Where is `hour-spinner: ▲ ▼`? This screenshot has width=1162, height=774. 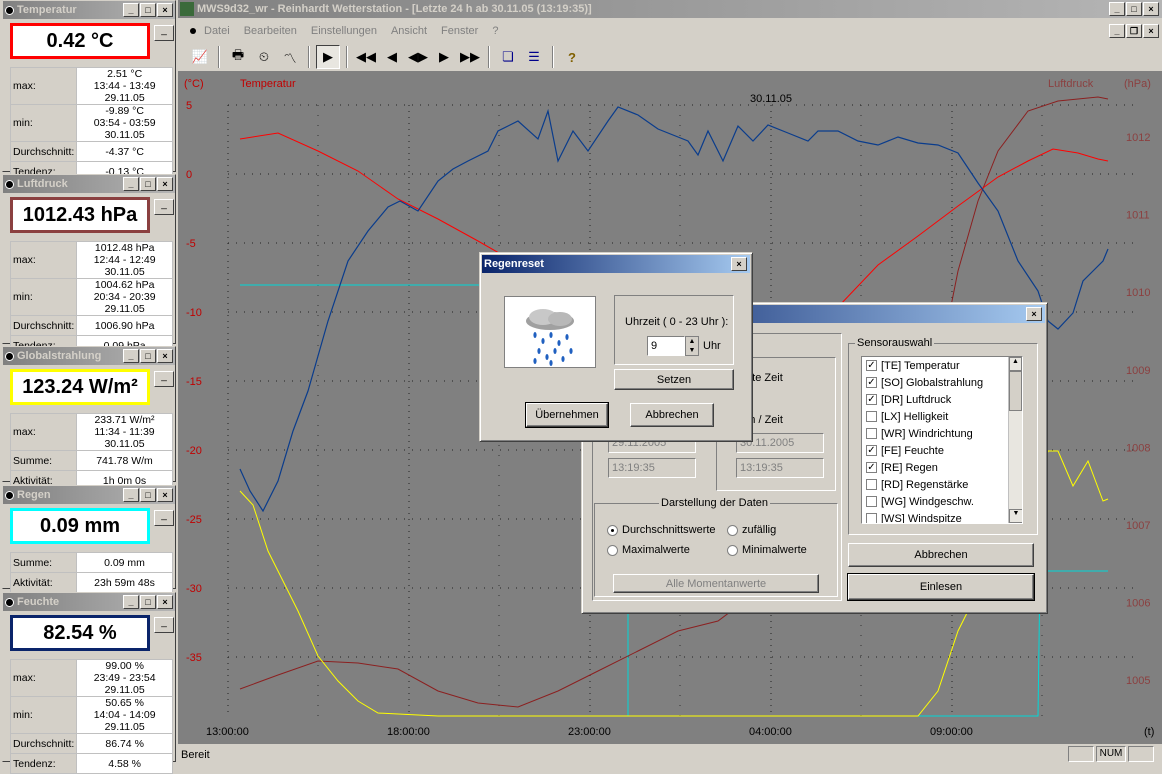
hour-spinner: ▲ ▼ is located at coordinates (692, 346).